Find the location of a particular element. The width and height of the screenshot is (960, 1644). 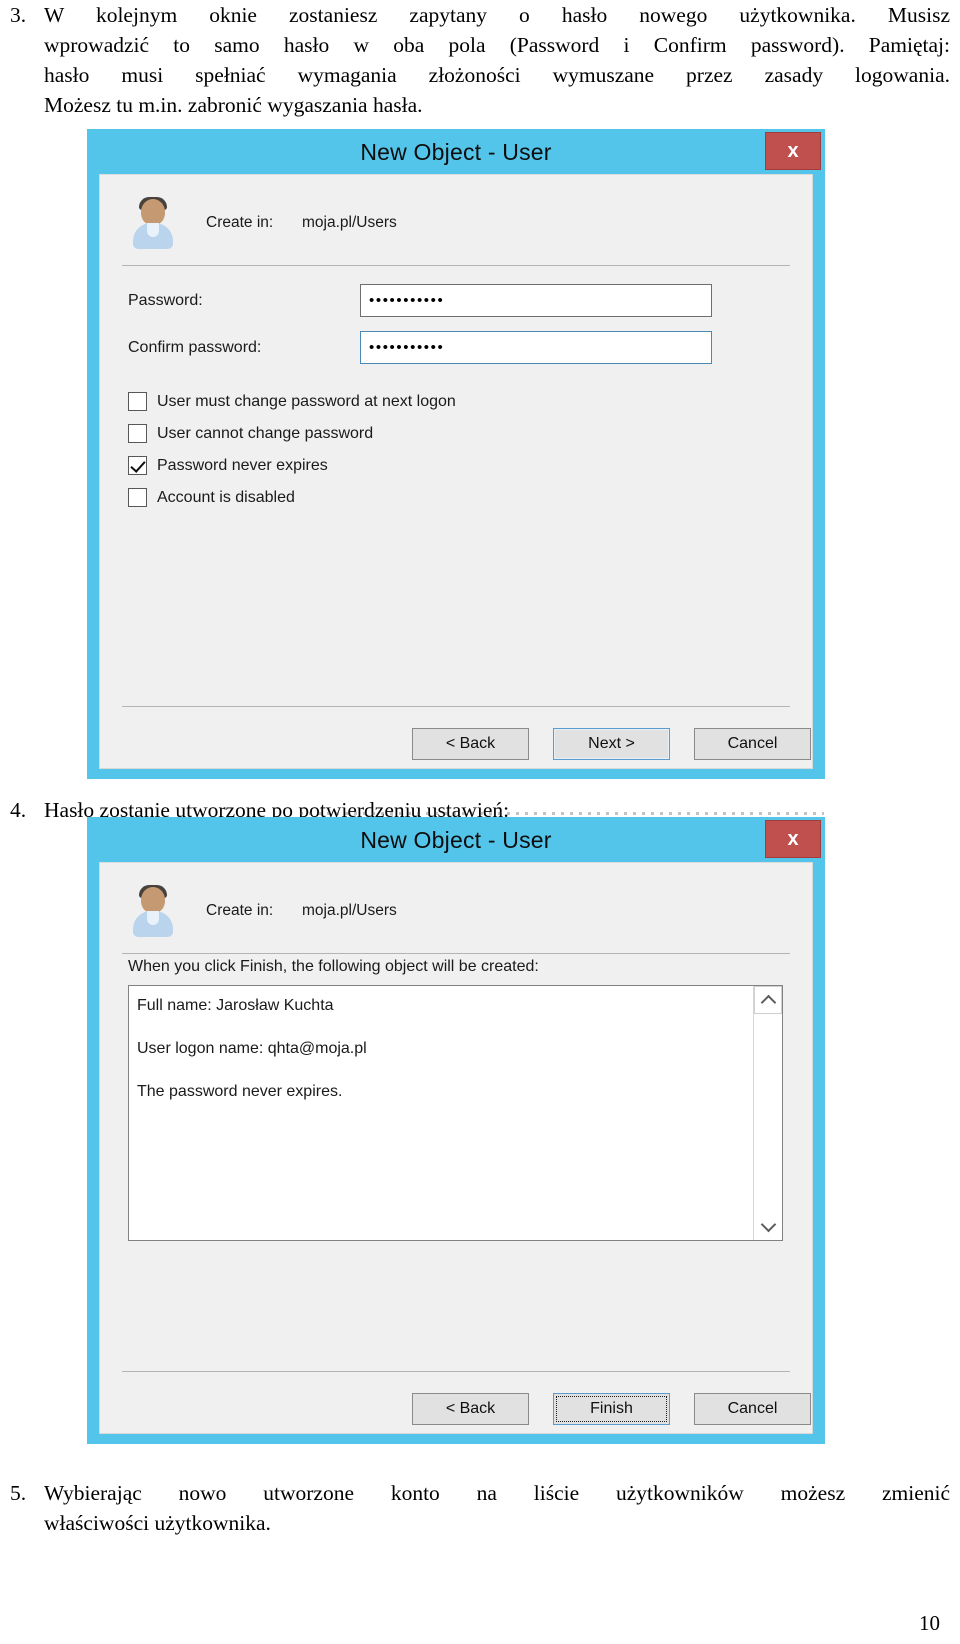

scan-artifact is located at coordinates (562, 813).